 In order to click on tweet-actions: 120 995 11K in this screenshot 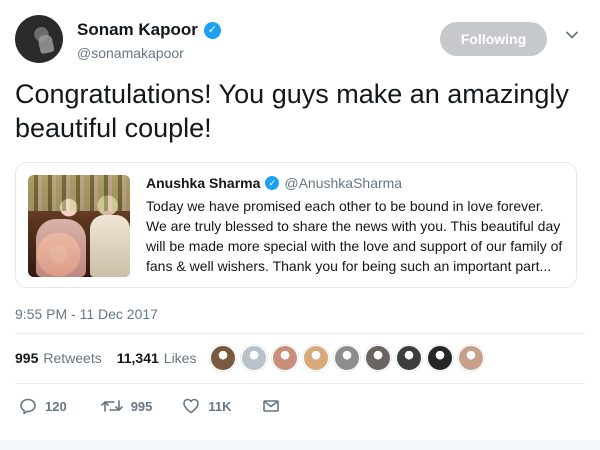, I will do `click(147, 406)`.